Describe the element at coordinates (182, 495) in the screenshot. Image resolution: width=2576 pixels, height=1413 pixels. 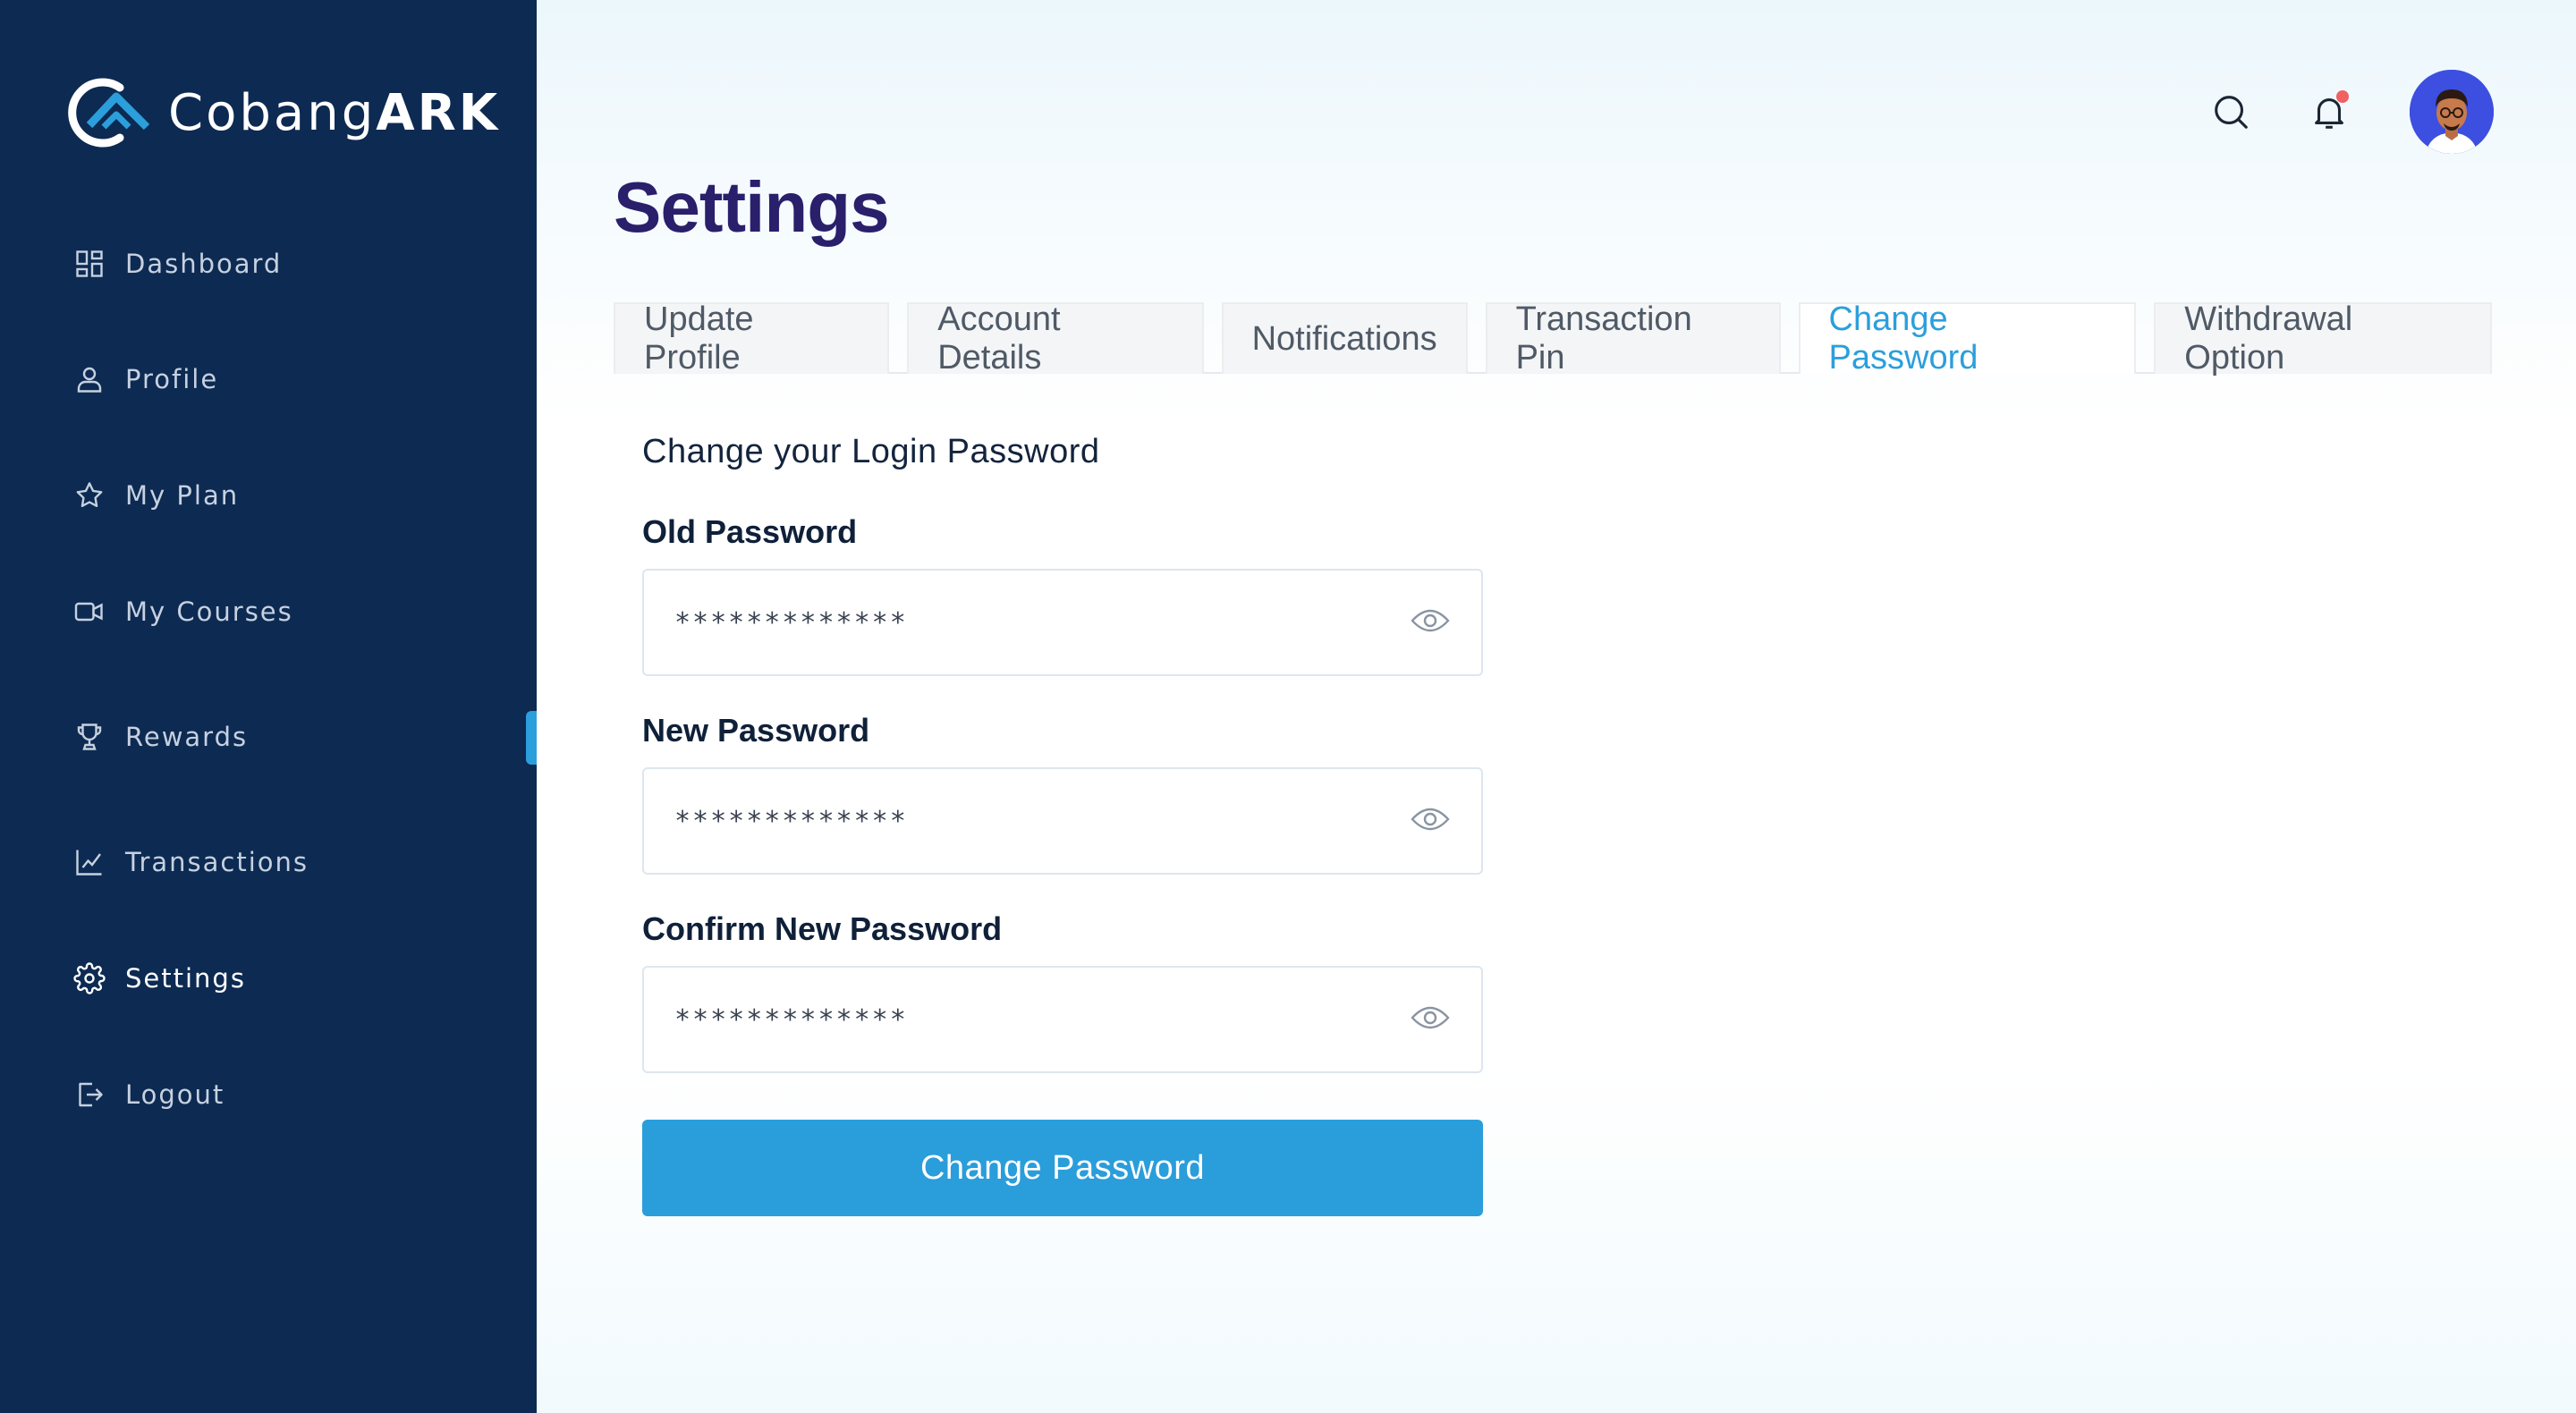
I see `sidebar-item-label: My Plan` at that location.